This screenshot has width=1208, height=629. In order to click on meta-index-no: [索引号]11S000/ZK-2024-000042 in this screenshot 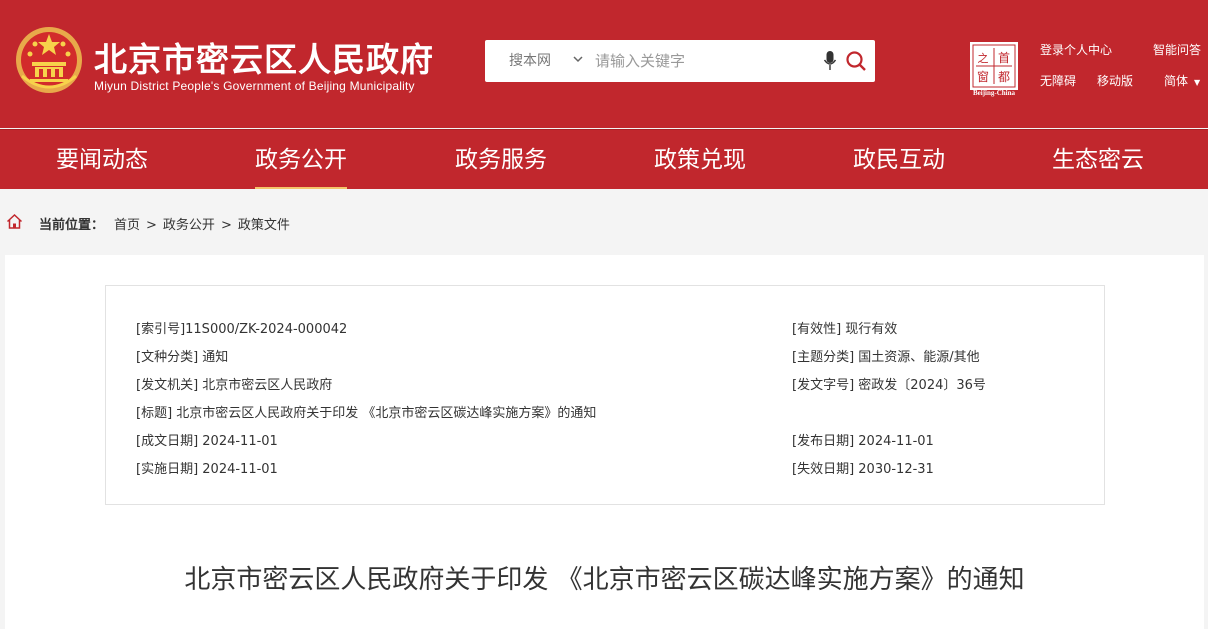, I will do `click(242, 329)`.